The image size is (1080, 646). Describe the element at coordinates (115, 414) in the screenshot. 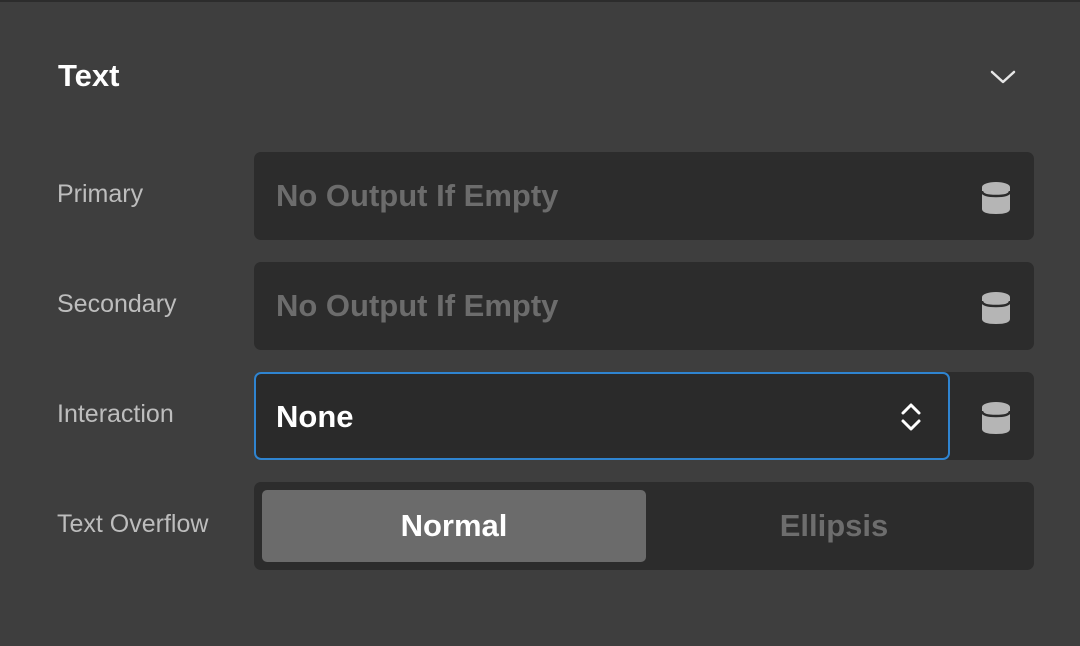

I see `interaction-label: Interaction` at that location.